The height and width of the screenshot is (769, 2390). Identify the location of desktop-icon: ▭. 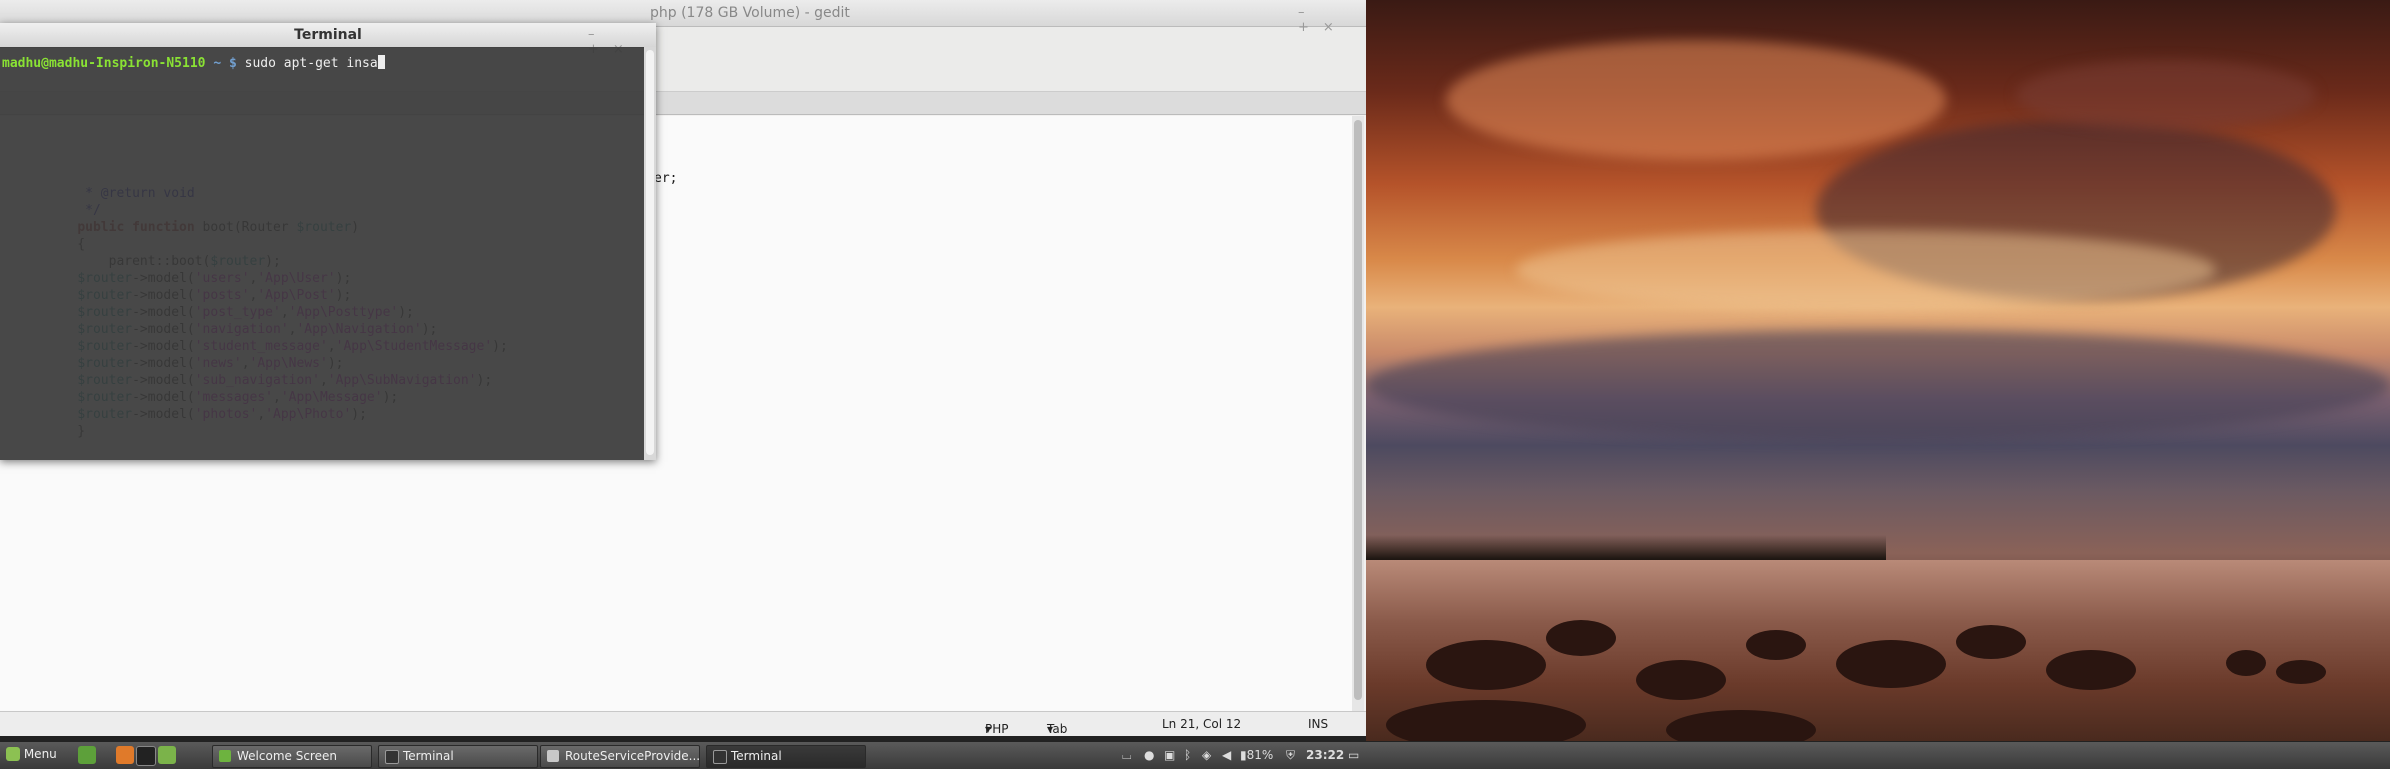
(1353, 755).